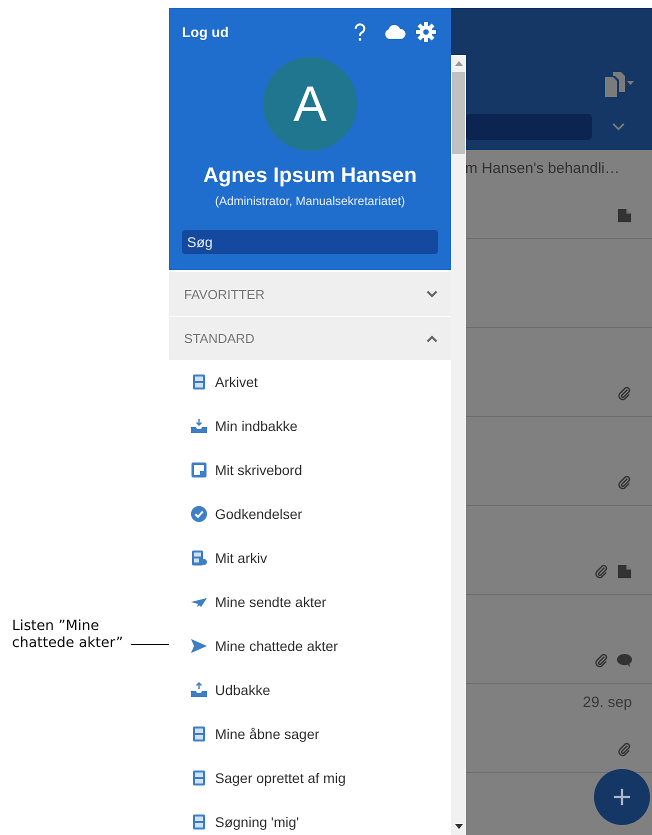 This screenshot has height=835, width=652. What do you see at coordinates (607, 703) in the screenshot?
I see `row-date: 29. sep` at bounding box center [607, 703].